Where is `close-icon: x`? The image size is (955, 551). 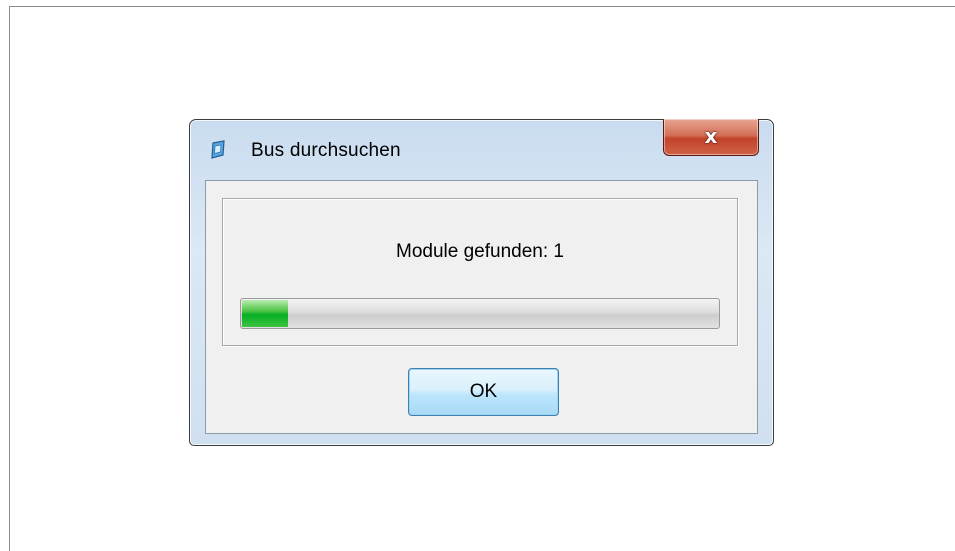
close-icon: x is located at coordinates (711, 136).